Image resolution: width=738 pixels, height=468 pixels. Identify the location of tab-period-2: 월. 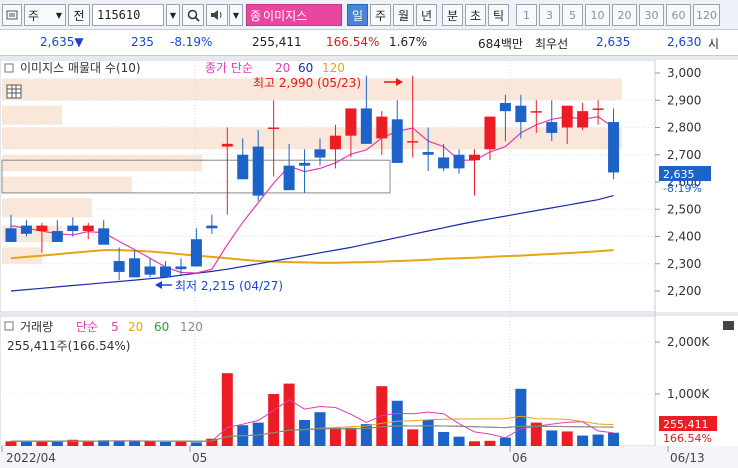
(403, 15).